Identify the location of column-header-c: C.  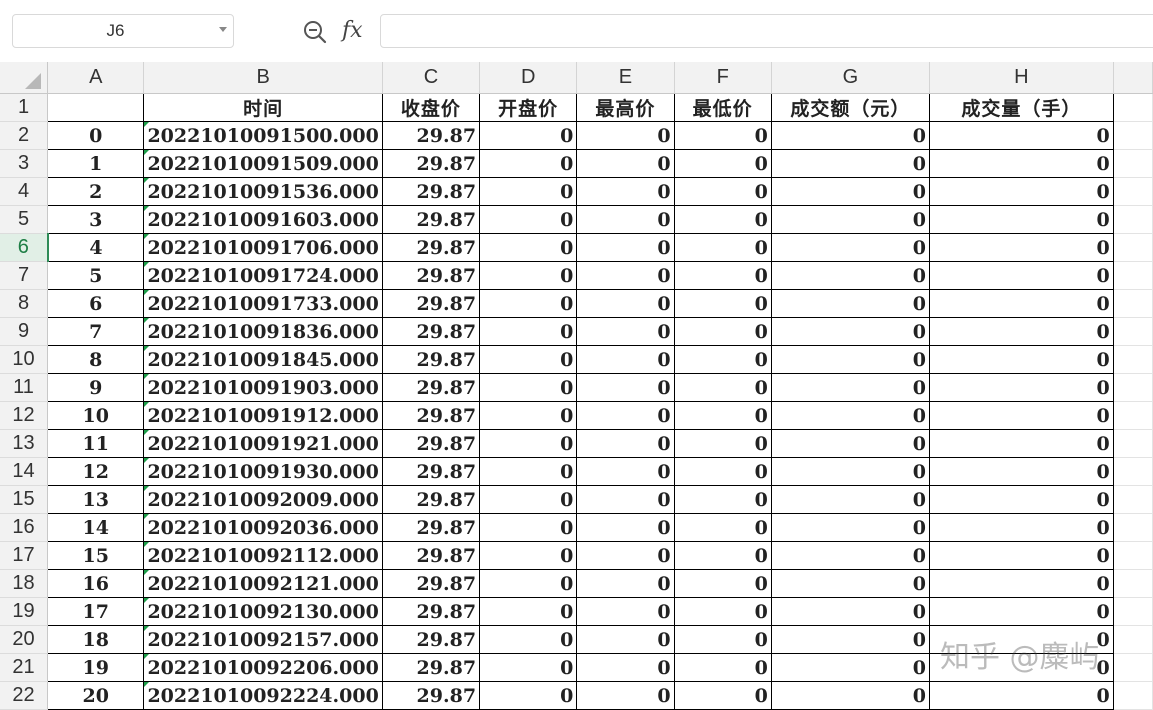
(431, 78).